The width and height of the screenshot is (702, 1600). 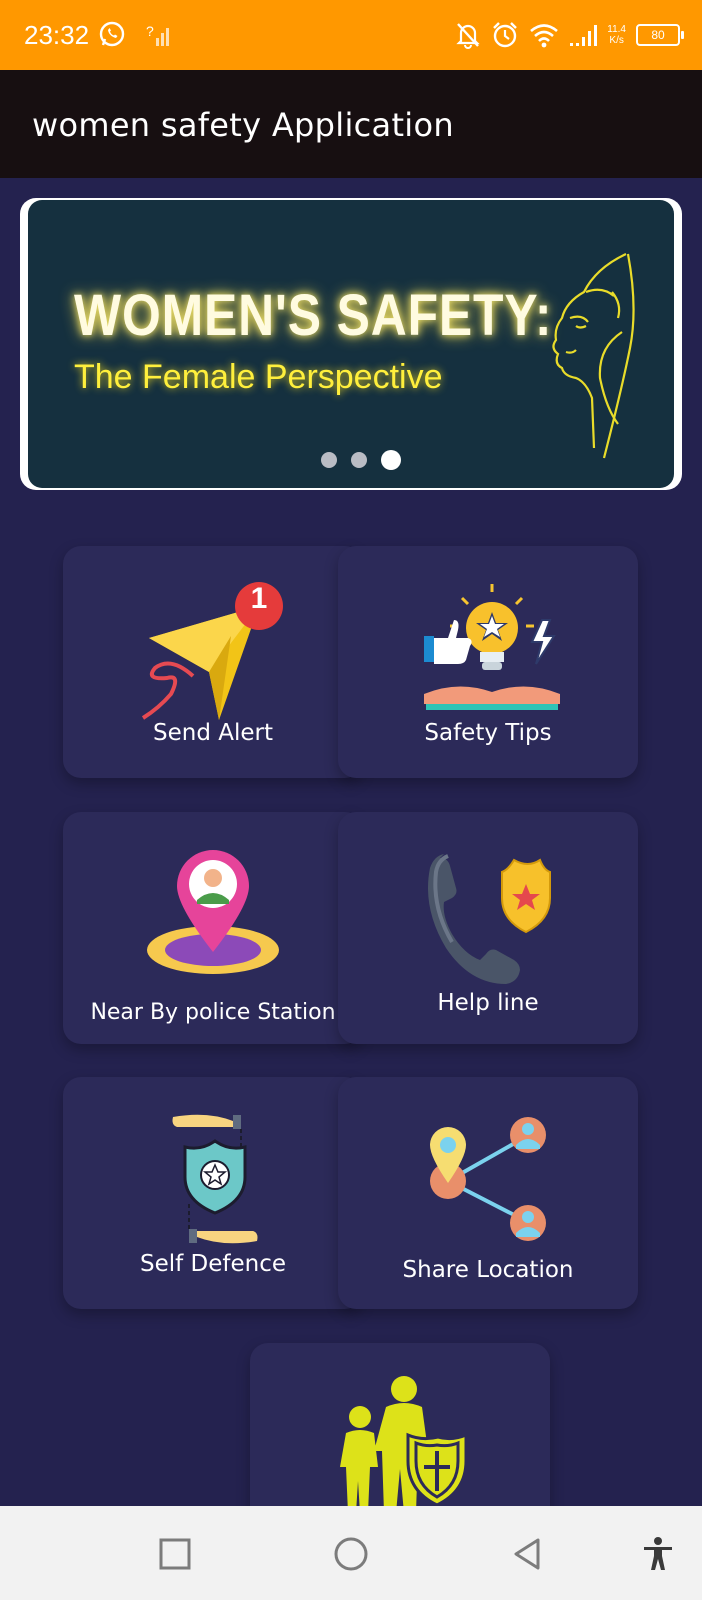 What do you see at coordinates (112, 34) in the screenshot?
I see `whatsapp-icon` at bounding box center [112, 34].